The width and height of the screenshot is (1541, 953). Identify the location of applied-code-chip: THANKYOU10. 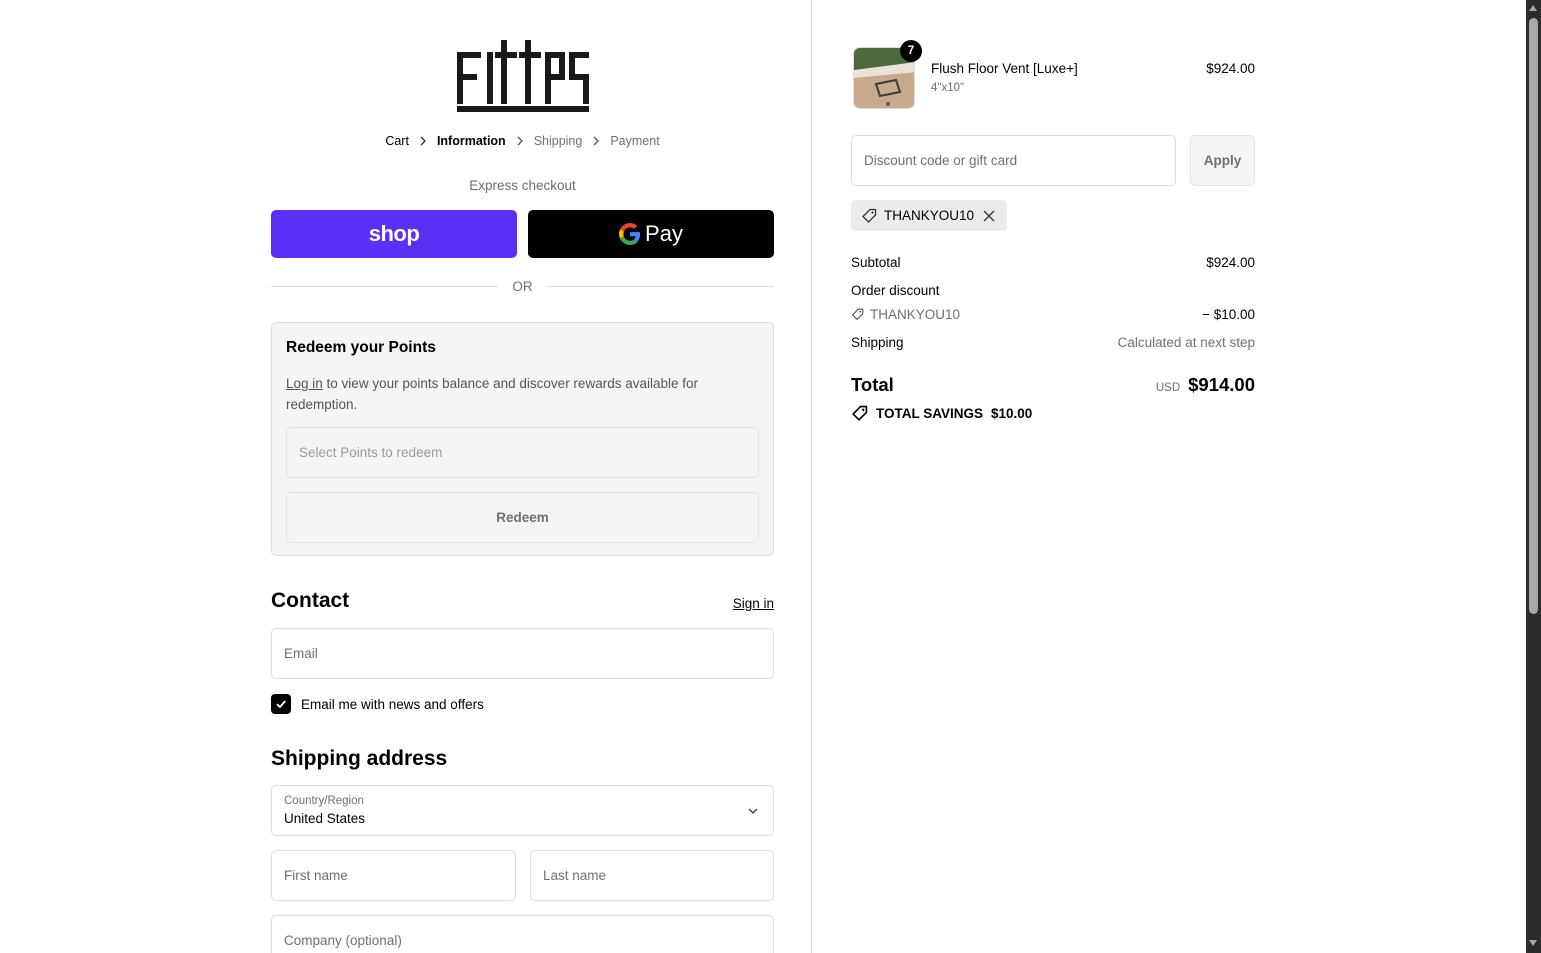
(929, 215).